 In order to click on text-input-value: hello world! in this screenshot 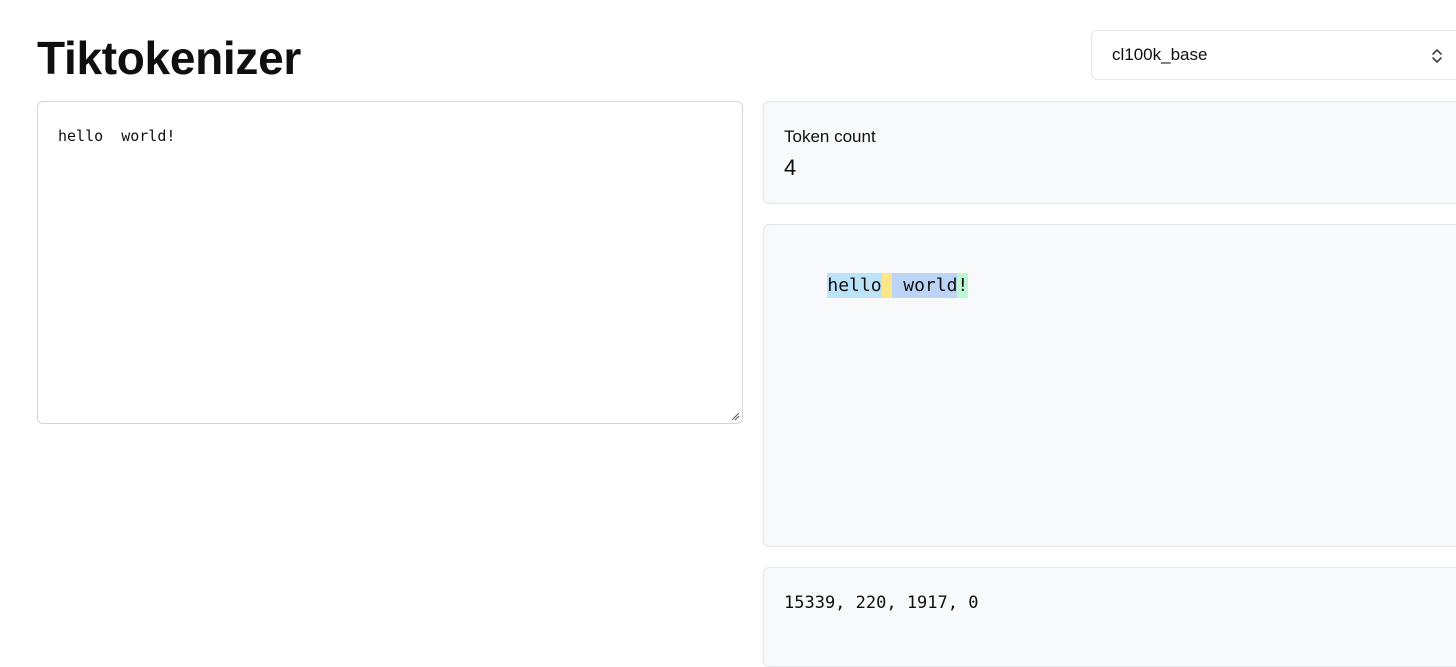, I will do `click(116, 136)`.